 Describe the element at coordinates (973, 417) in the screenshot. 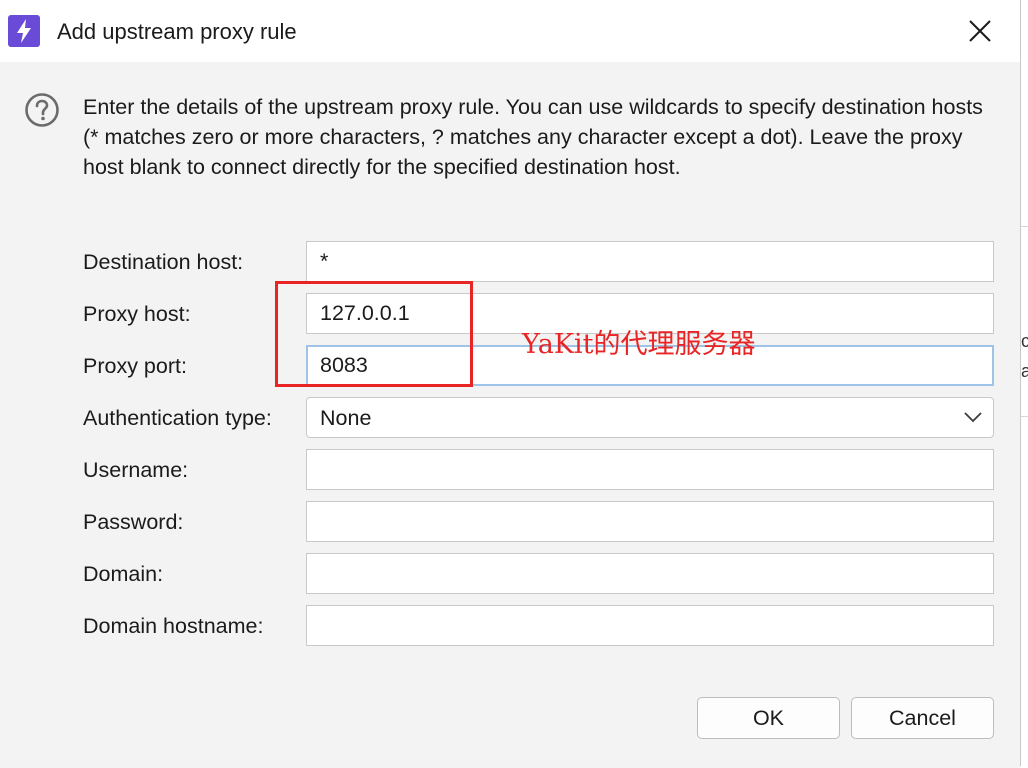

I see `chevron-down-icon` at that location.